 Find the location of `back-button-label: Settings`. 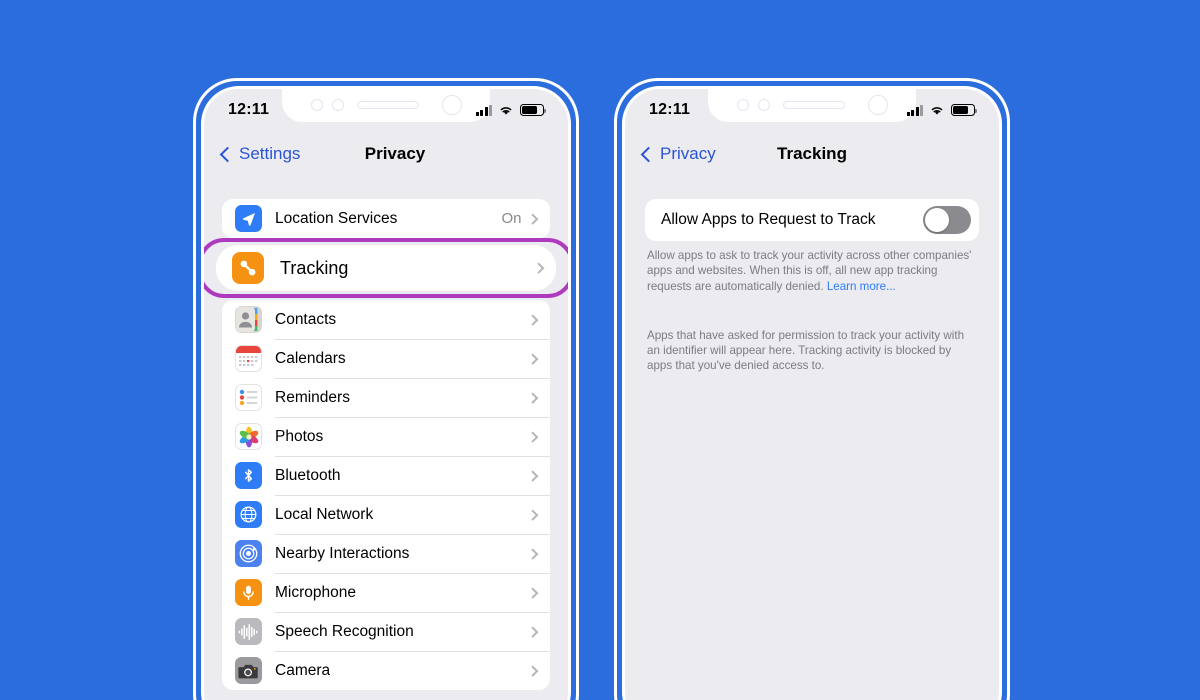

back-button-label: Settings is located at coordinates (270, 153).